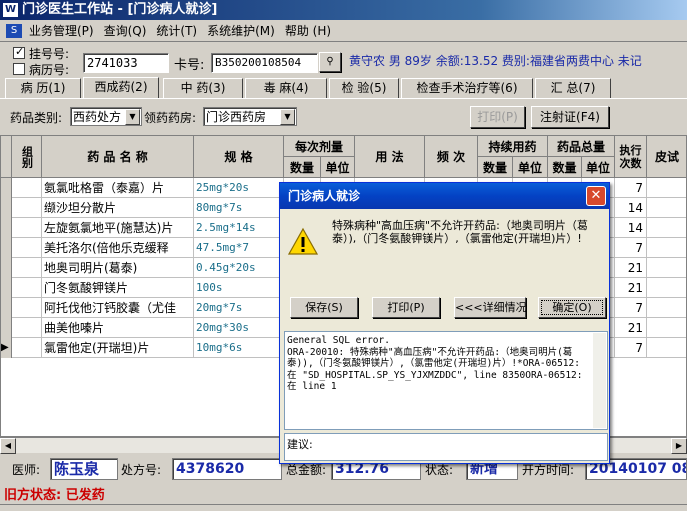 The image size is (687, 511). I want to click on cell-spec: 47.5mg*7, so click(239, 248).